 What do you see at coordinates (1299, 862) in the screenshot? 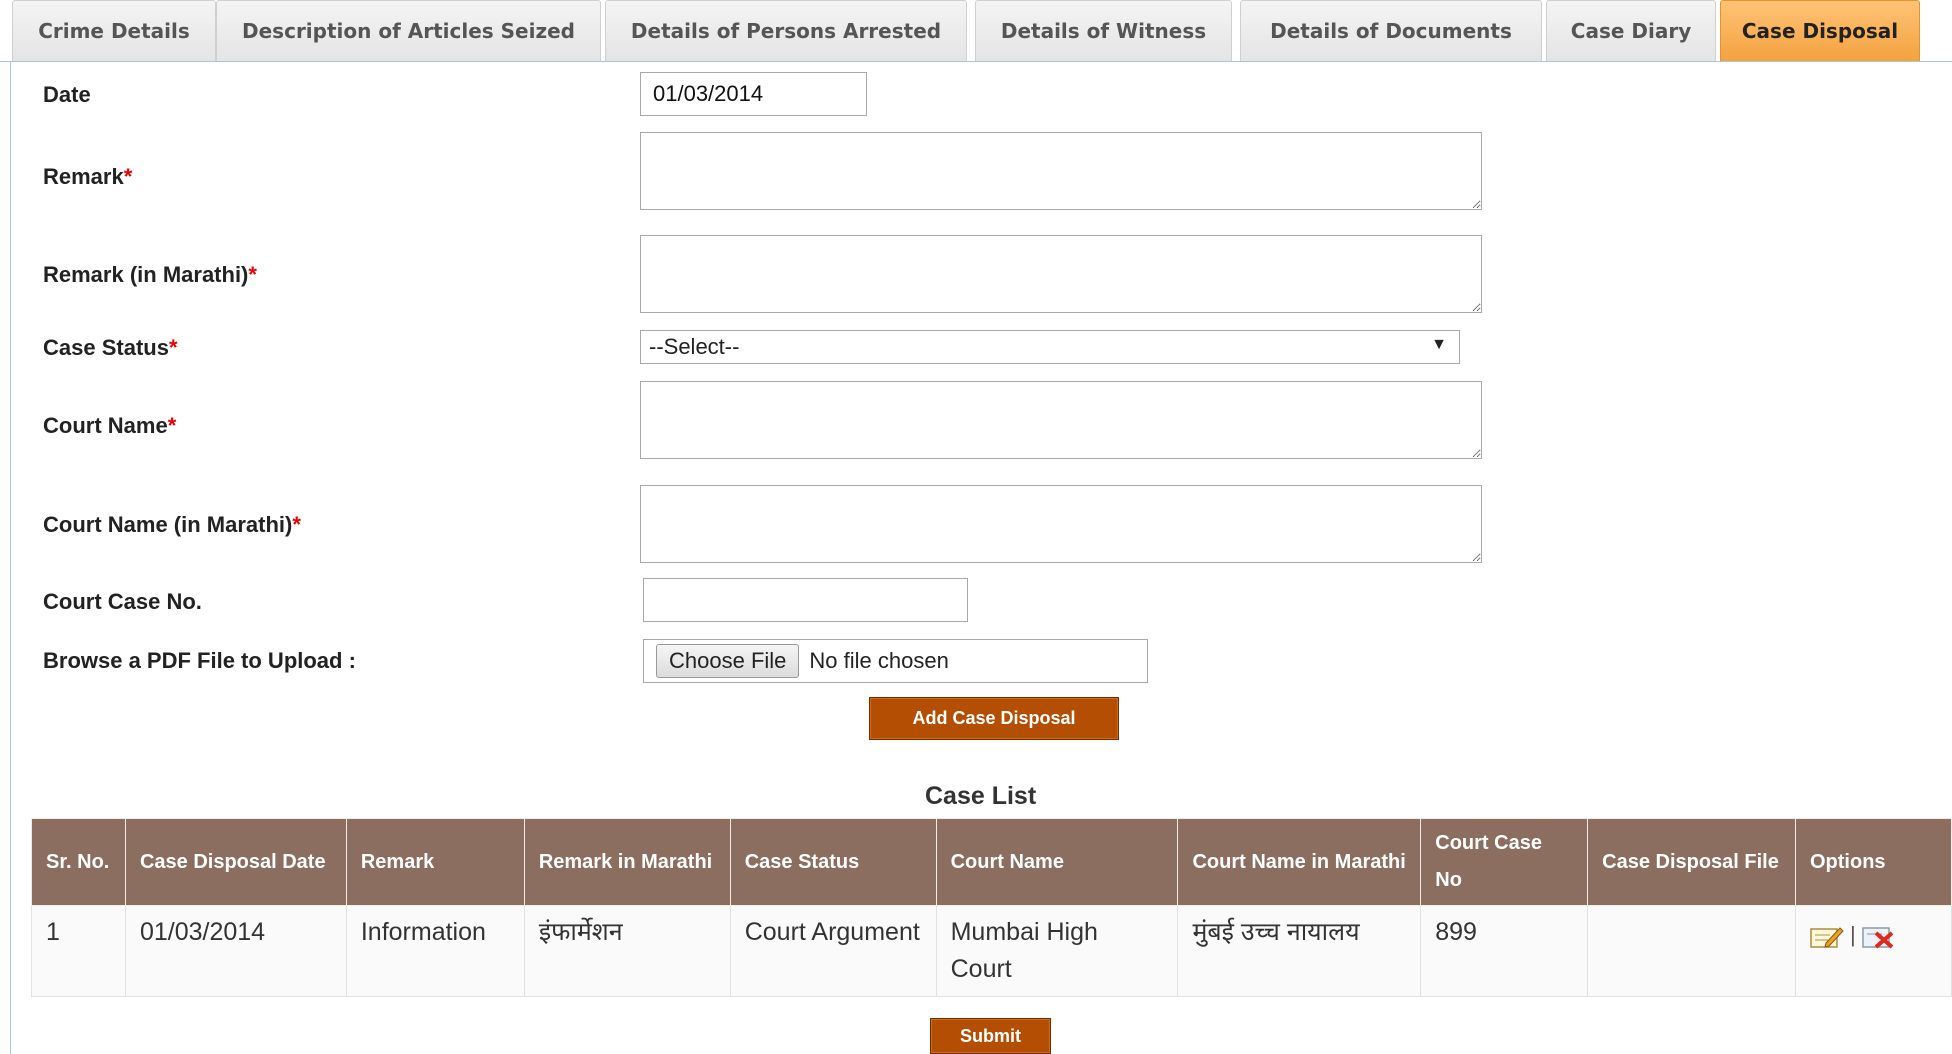
I see `col-header-court-name-marathi: Court Name in Marathi` at bounding box center [1299, 862].